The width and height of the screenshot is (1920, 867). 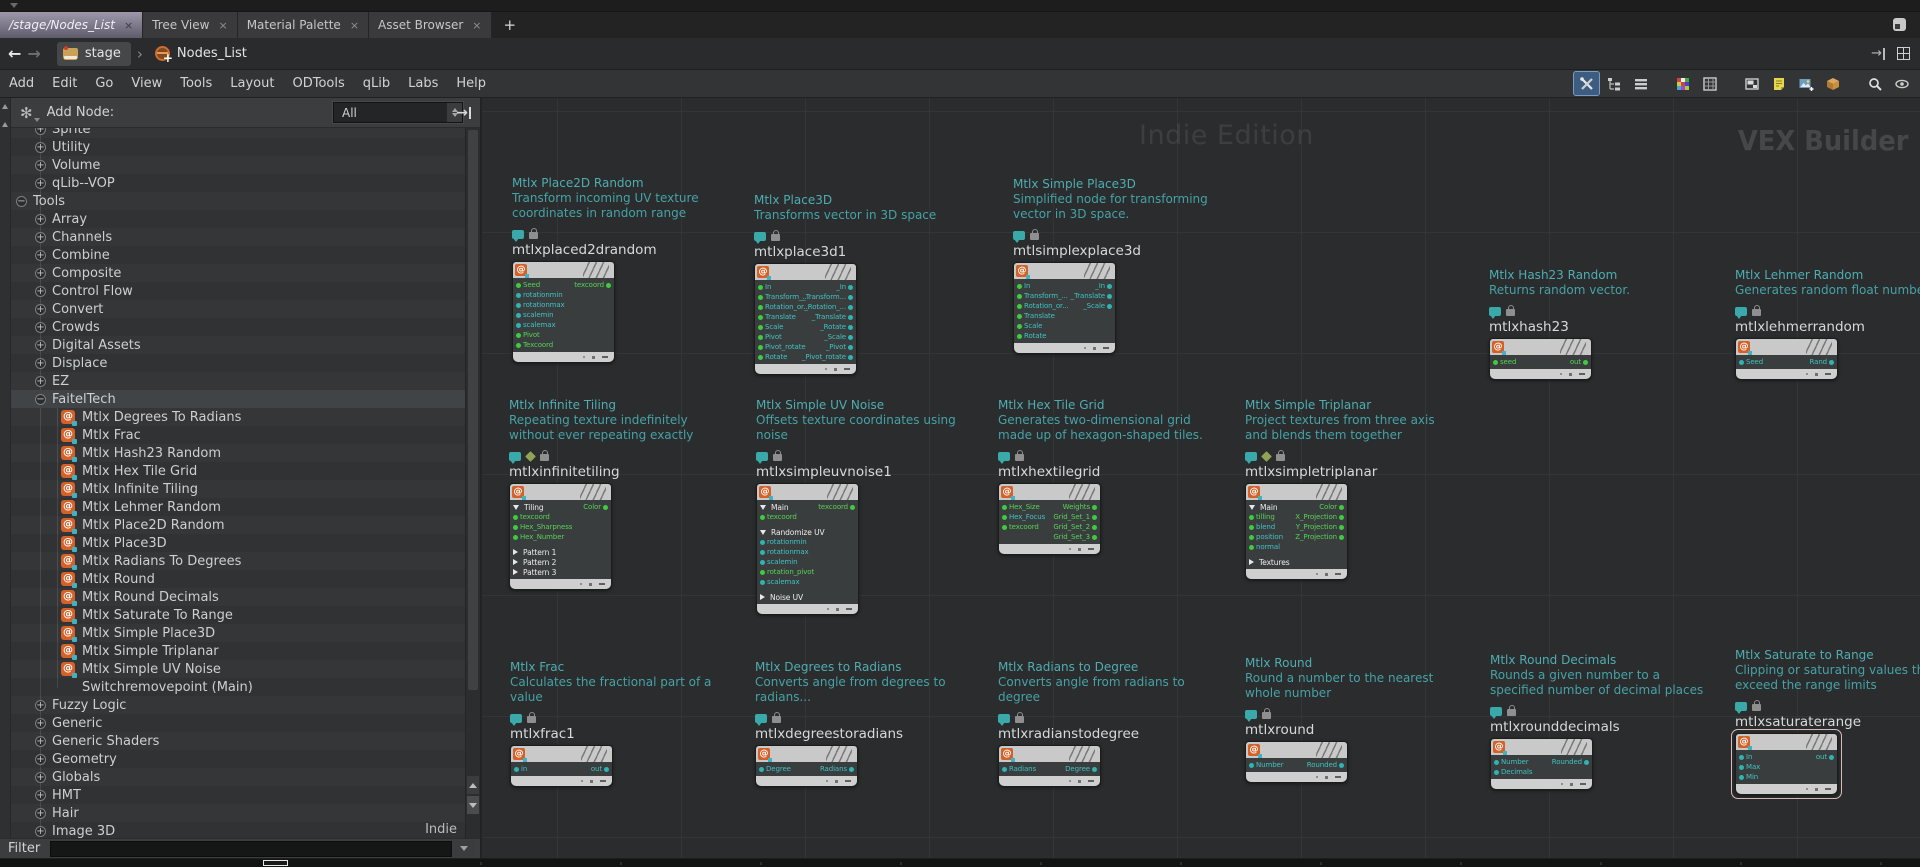 I want to click on back-arrow-icon: ←, so click(x=14, y=53).